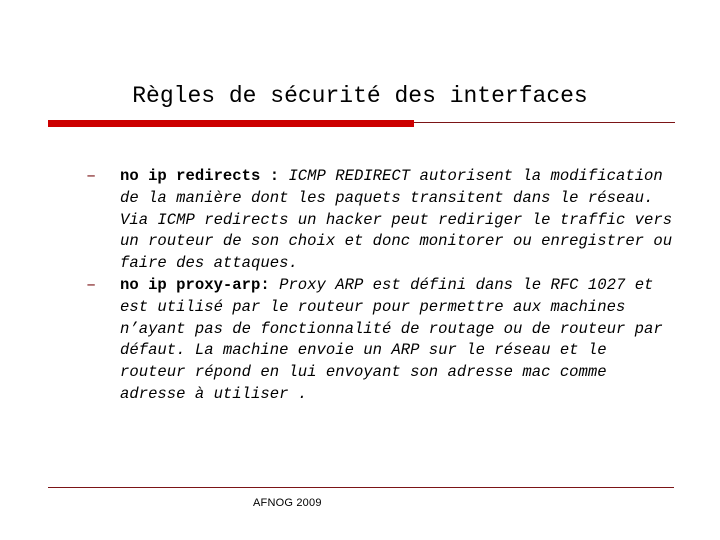 Image resolution: width=720 pixels, height=540 pixels. I want to click on list-item-lead: no ip redirects :, so click(200, 176).